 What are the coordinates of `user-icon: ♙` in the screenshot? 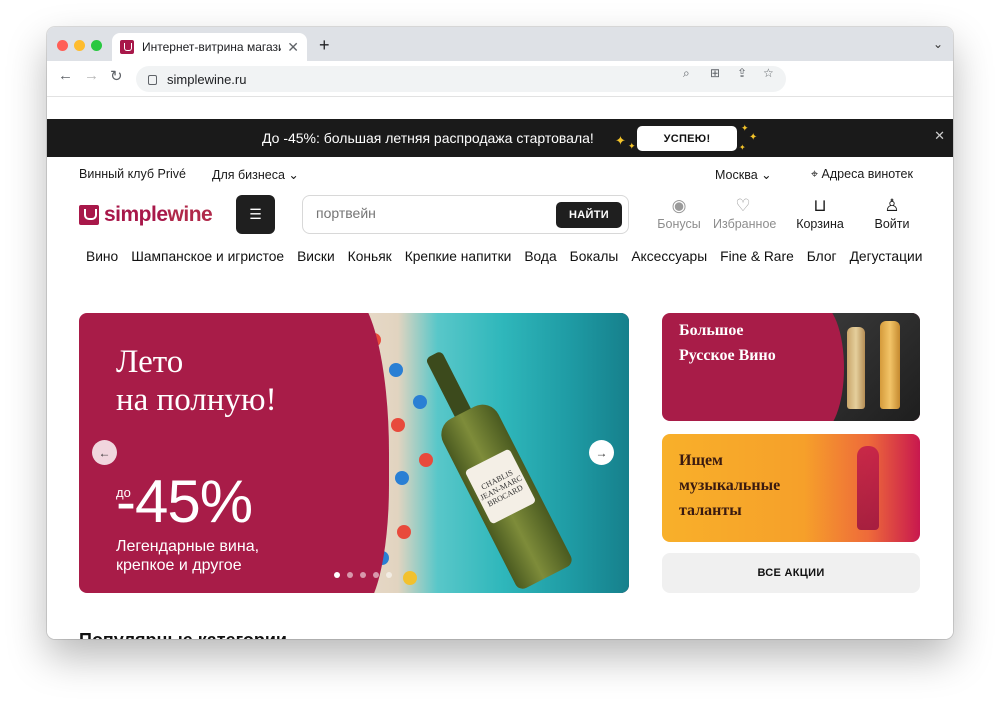 It's located at (892, 205).